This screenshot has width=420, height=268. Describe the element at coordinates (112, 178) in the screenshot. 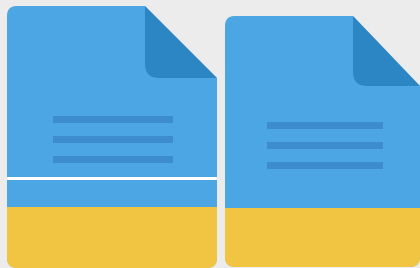

I see `divider-line` at that location.